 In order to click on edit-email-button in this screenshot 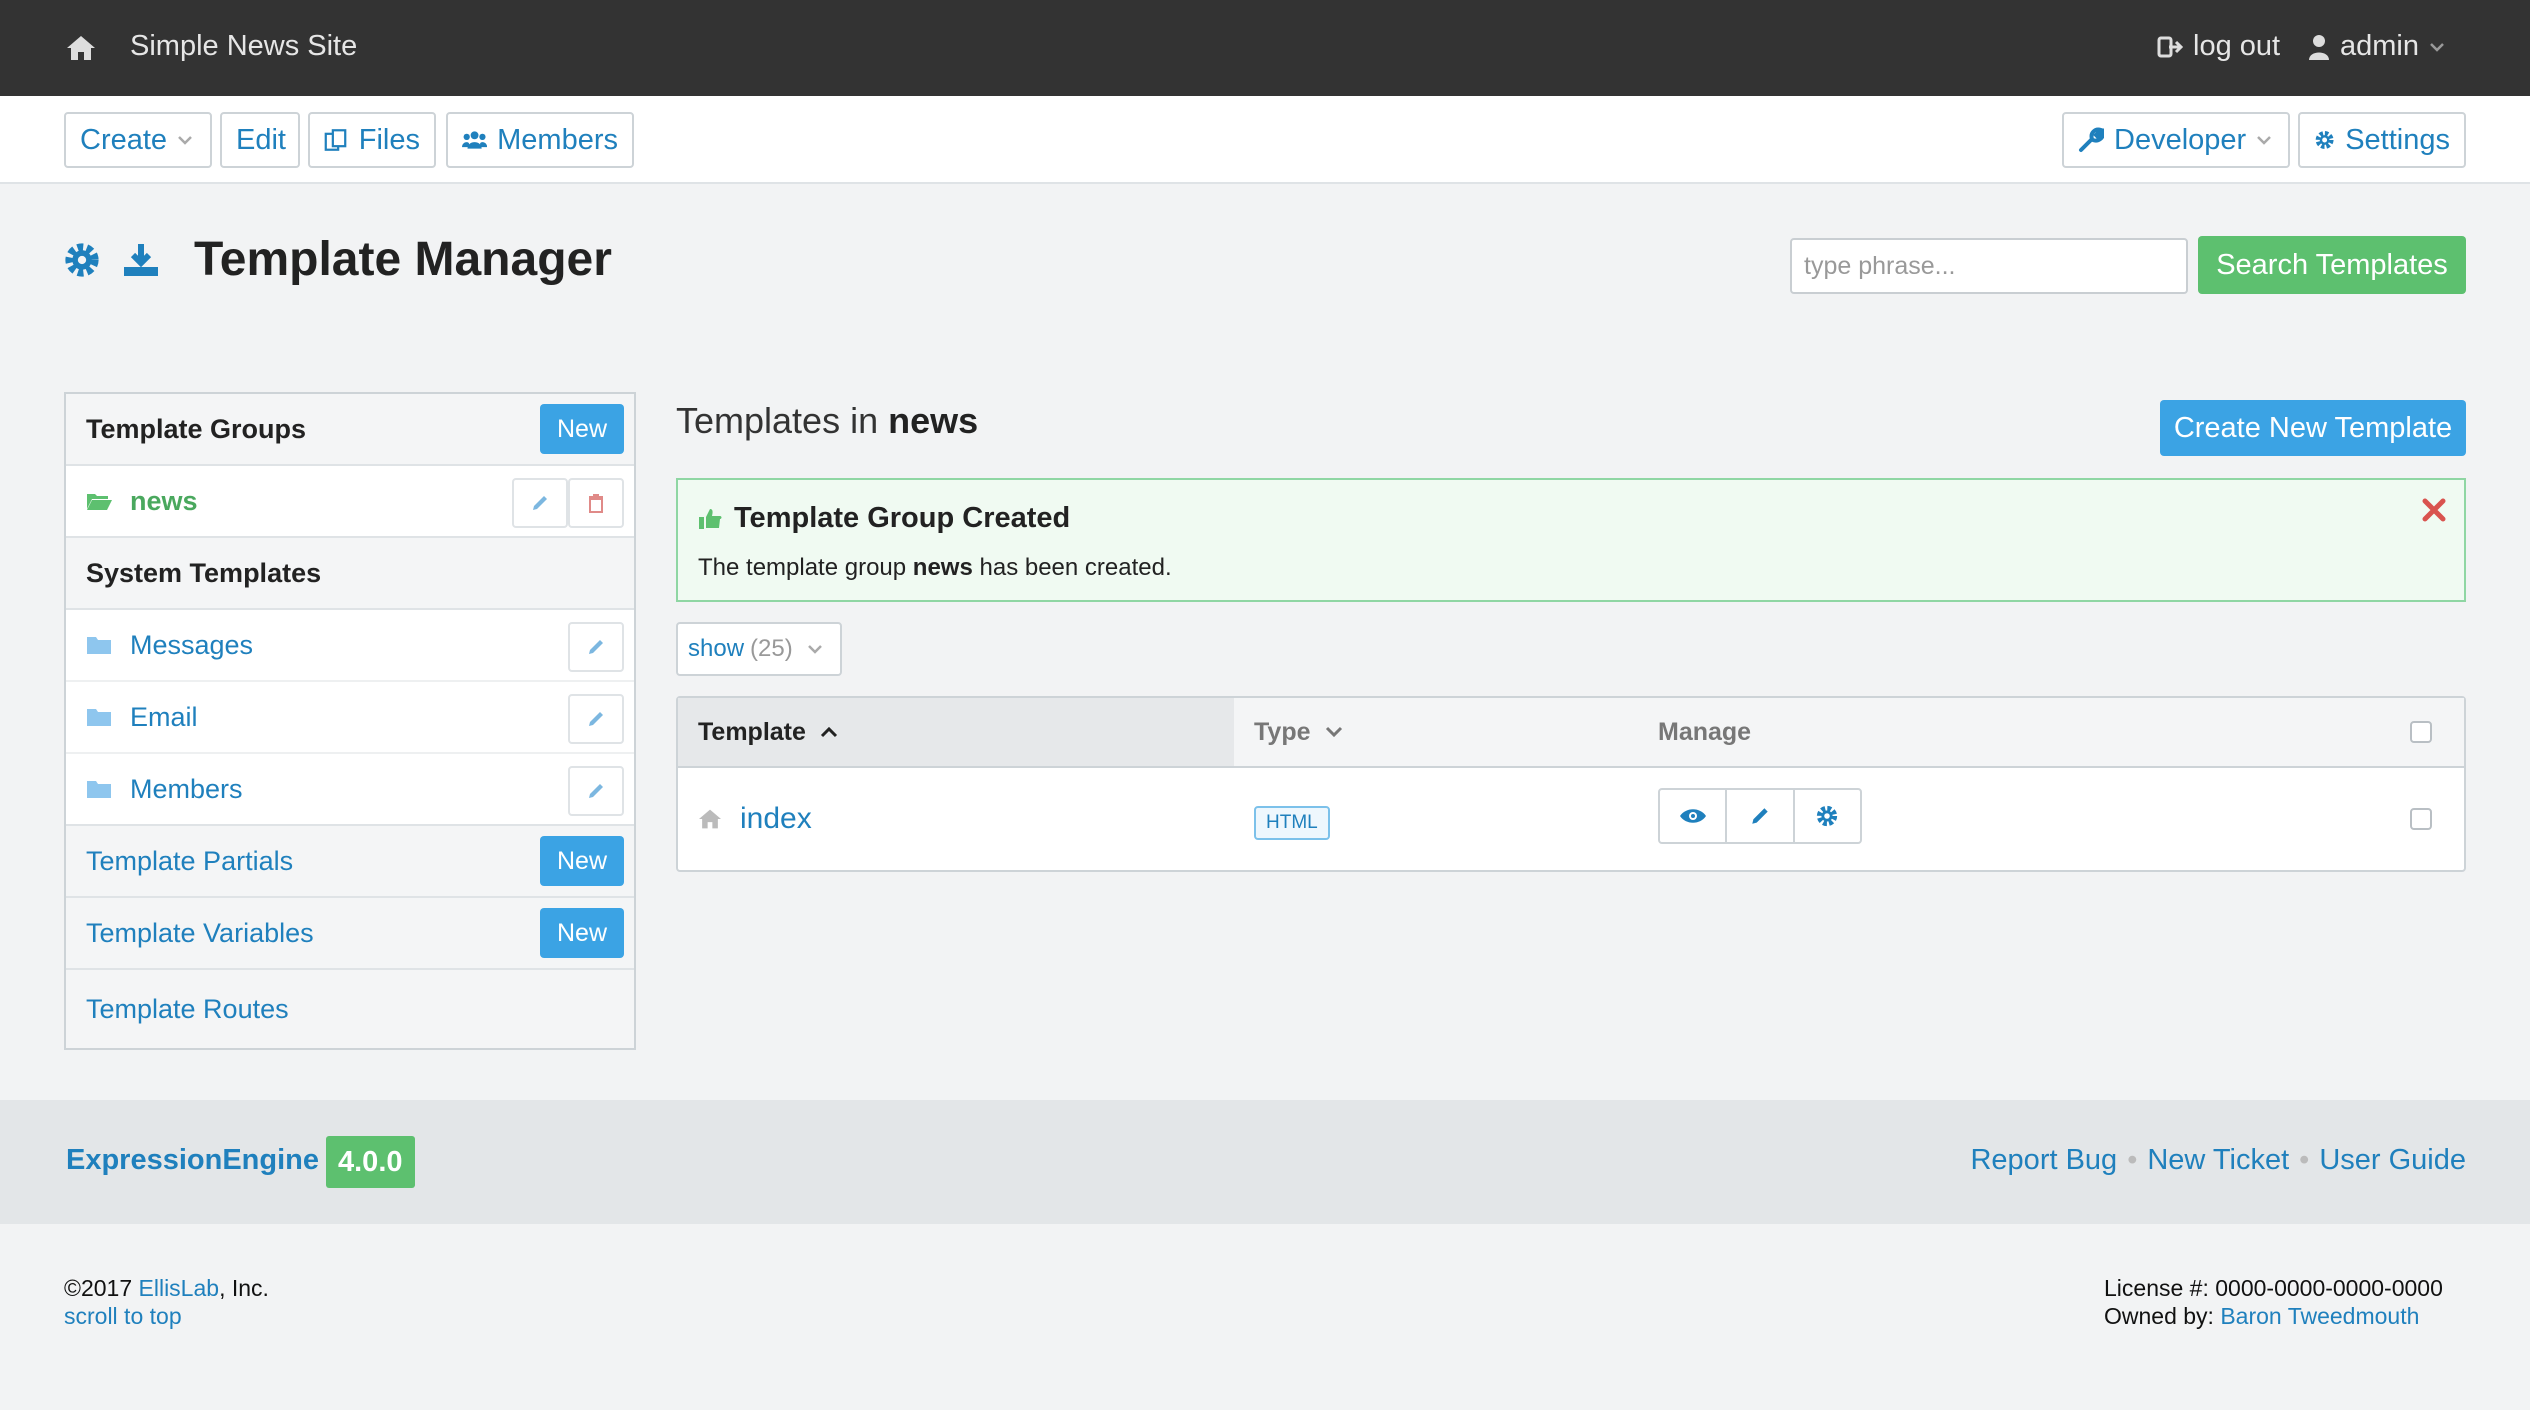, I will do `click(596, 719)`.